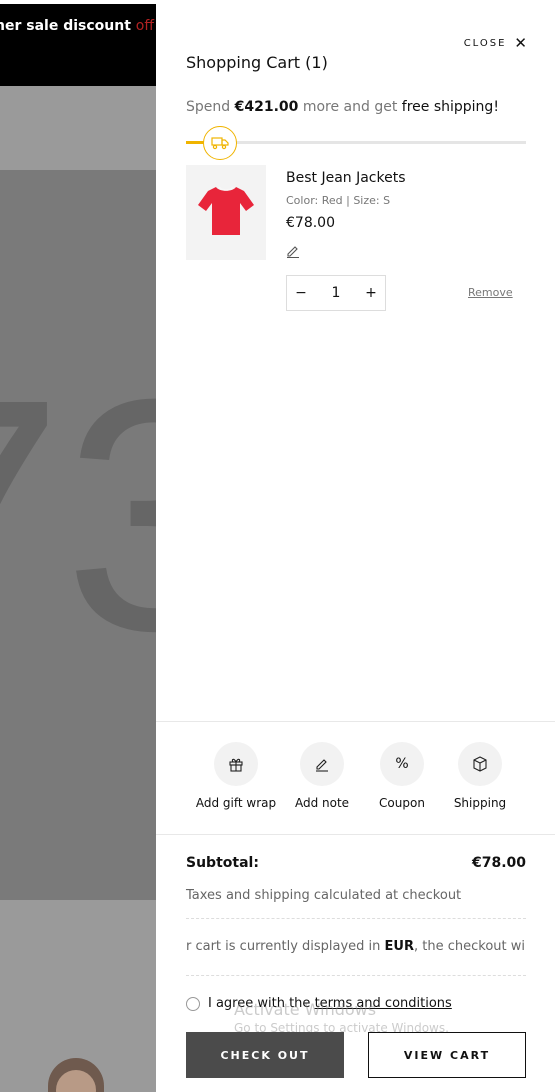 The image size is (555, 1092). Describe the element at coordinates (470, 946) in the screenshot. I see `currency-suffix: , the checkout will` at that location.